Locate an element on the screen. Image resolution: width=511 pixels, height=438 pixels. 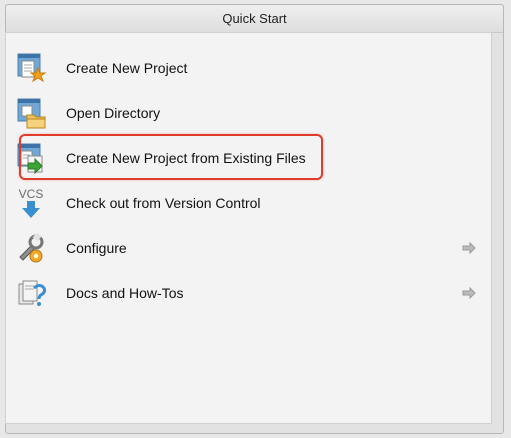
quick-start-title: Quick Start is located at coordinates (254, 18).